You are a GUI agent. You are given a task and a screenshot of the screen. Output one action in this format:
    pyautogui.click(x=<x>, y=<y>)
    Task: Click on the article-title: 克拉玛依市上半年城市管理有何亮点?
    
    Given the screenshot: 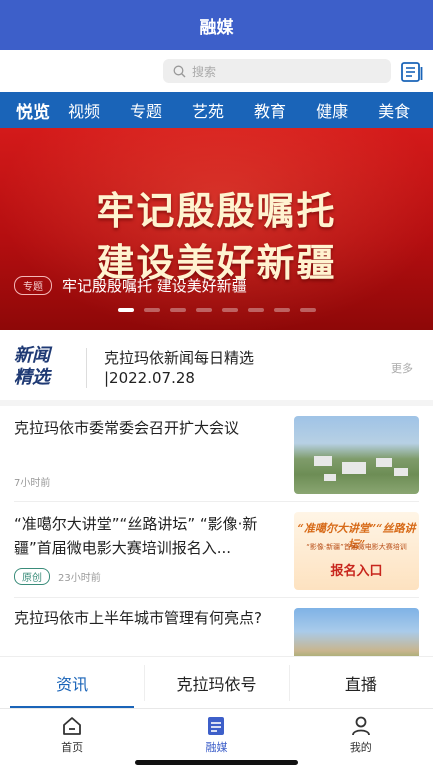 What is the action you would take?
    pyautogui.click(x=138, y=618)
    